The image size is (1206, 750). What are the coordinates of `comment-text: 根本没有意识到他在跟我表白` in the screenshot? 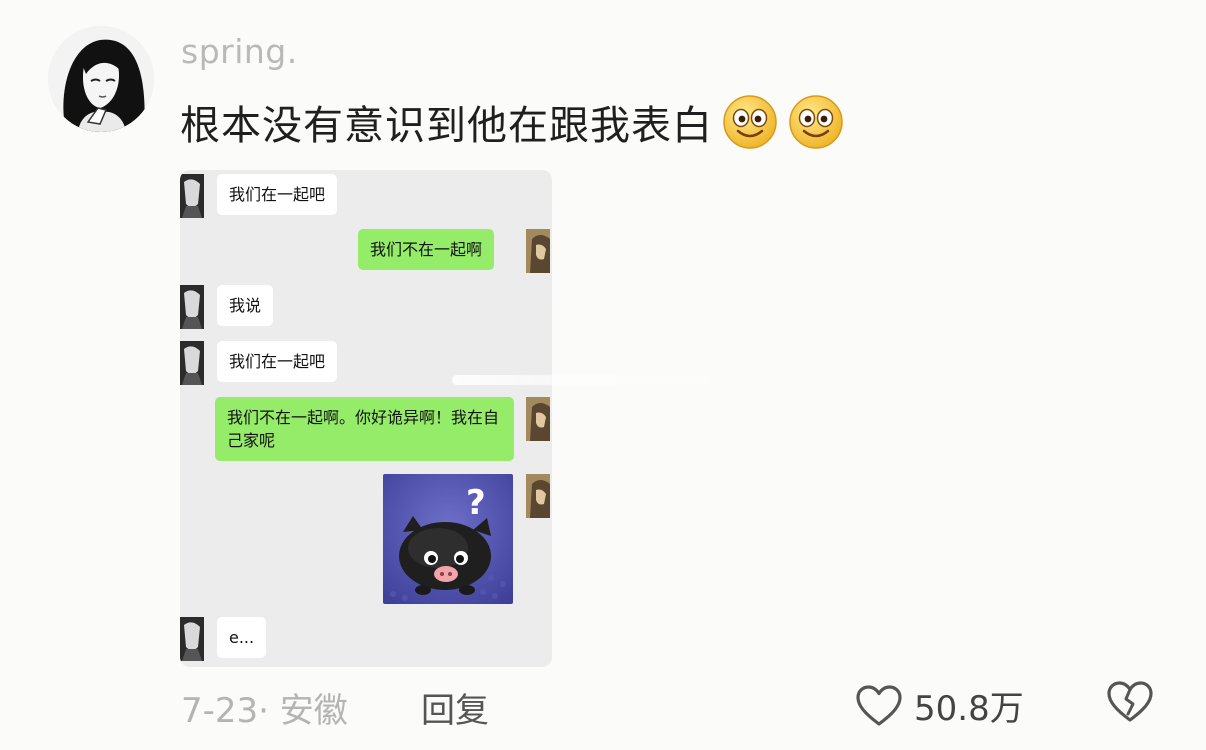 It's located at (446, 126).